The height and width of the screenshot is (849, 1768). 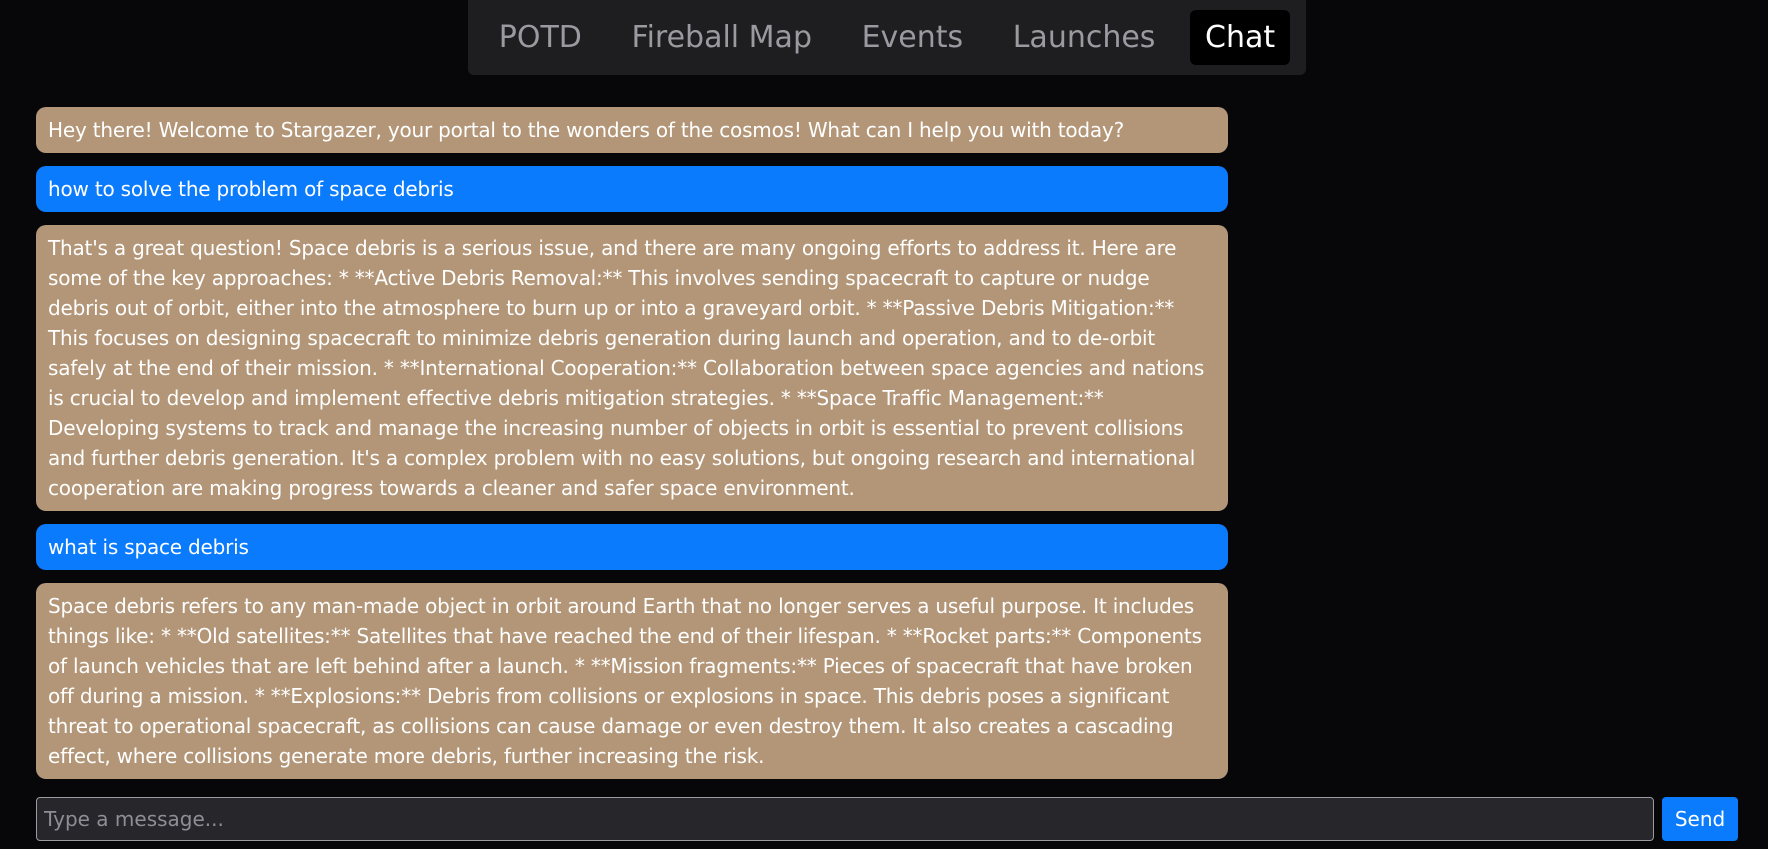 I want to click on message-composer: Send, so click(x=887, y=819).